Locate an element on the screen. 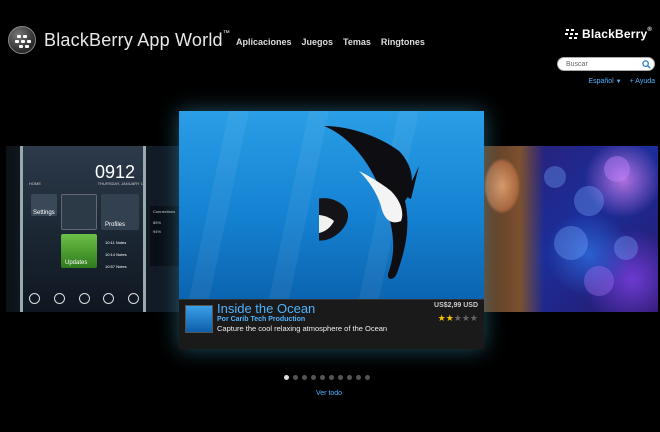 The image size is (660, 432). language-selector: Español ▼ is located at coordinates (604, 81).